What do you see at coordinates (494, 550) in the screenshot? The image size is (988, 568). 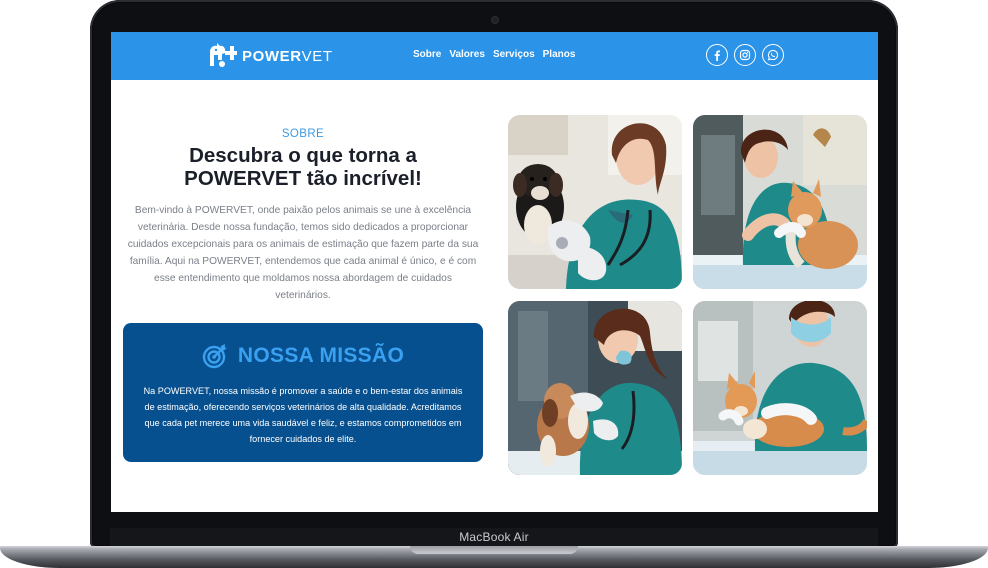 I see `laptop-notch` at bounding box center [494, 550].